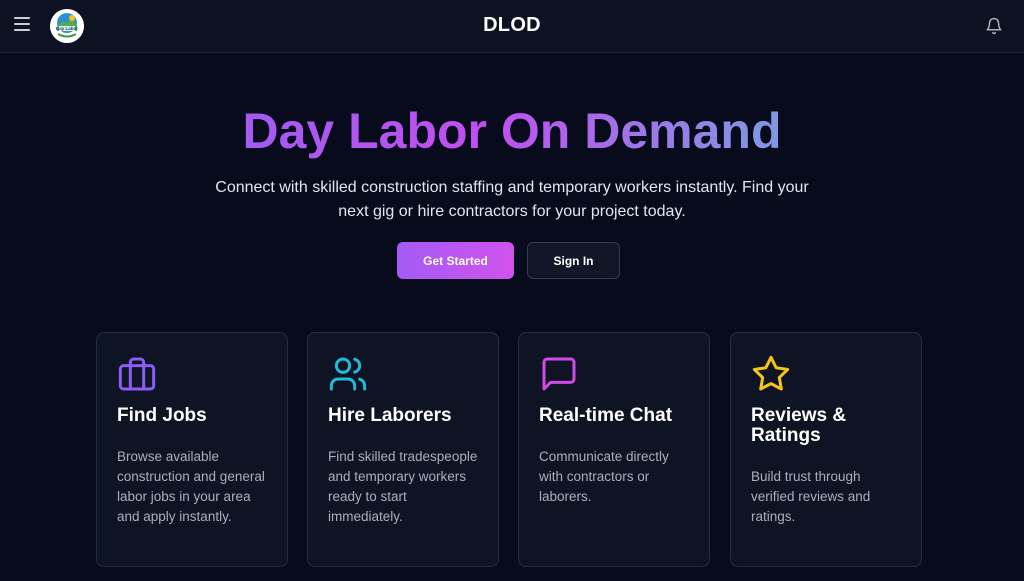 The height and width of the screenshot is (581, 1024). I want to click on feature-title: Find Jobs, so click(162, 415).